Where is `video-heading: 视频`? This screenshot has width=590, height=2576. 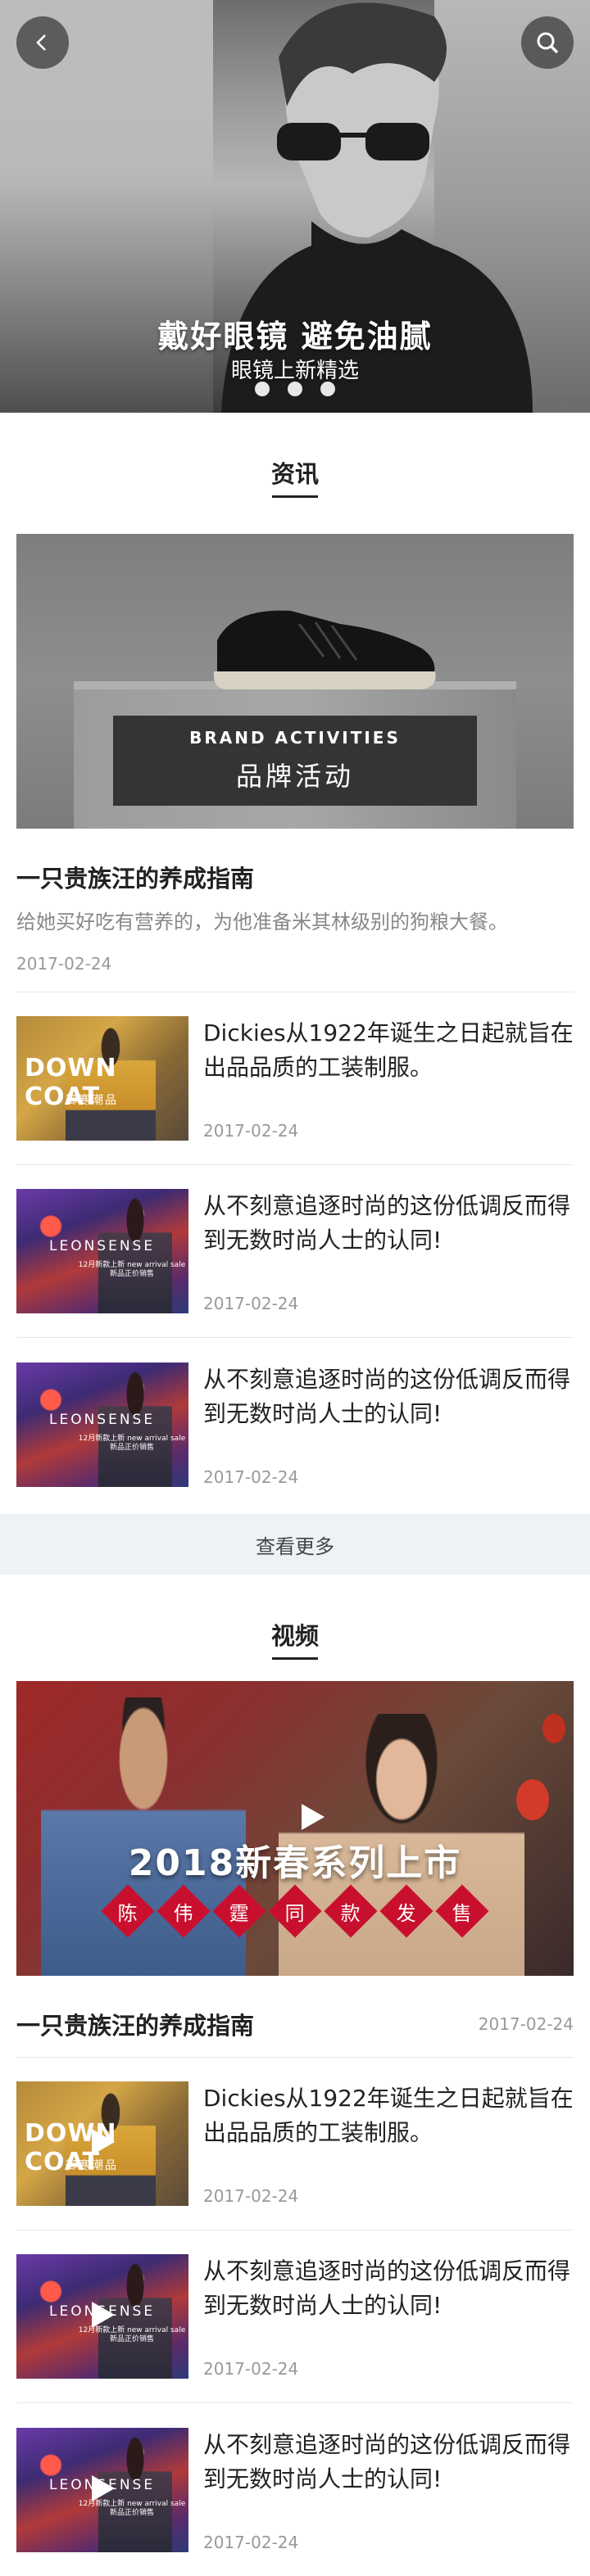 video-heading: 视频 is located at coordinates (295, 1638).